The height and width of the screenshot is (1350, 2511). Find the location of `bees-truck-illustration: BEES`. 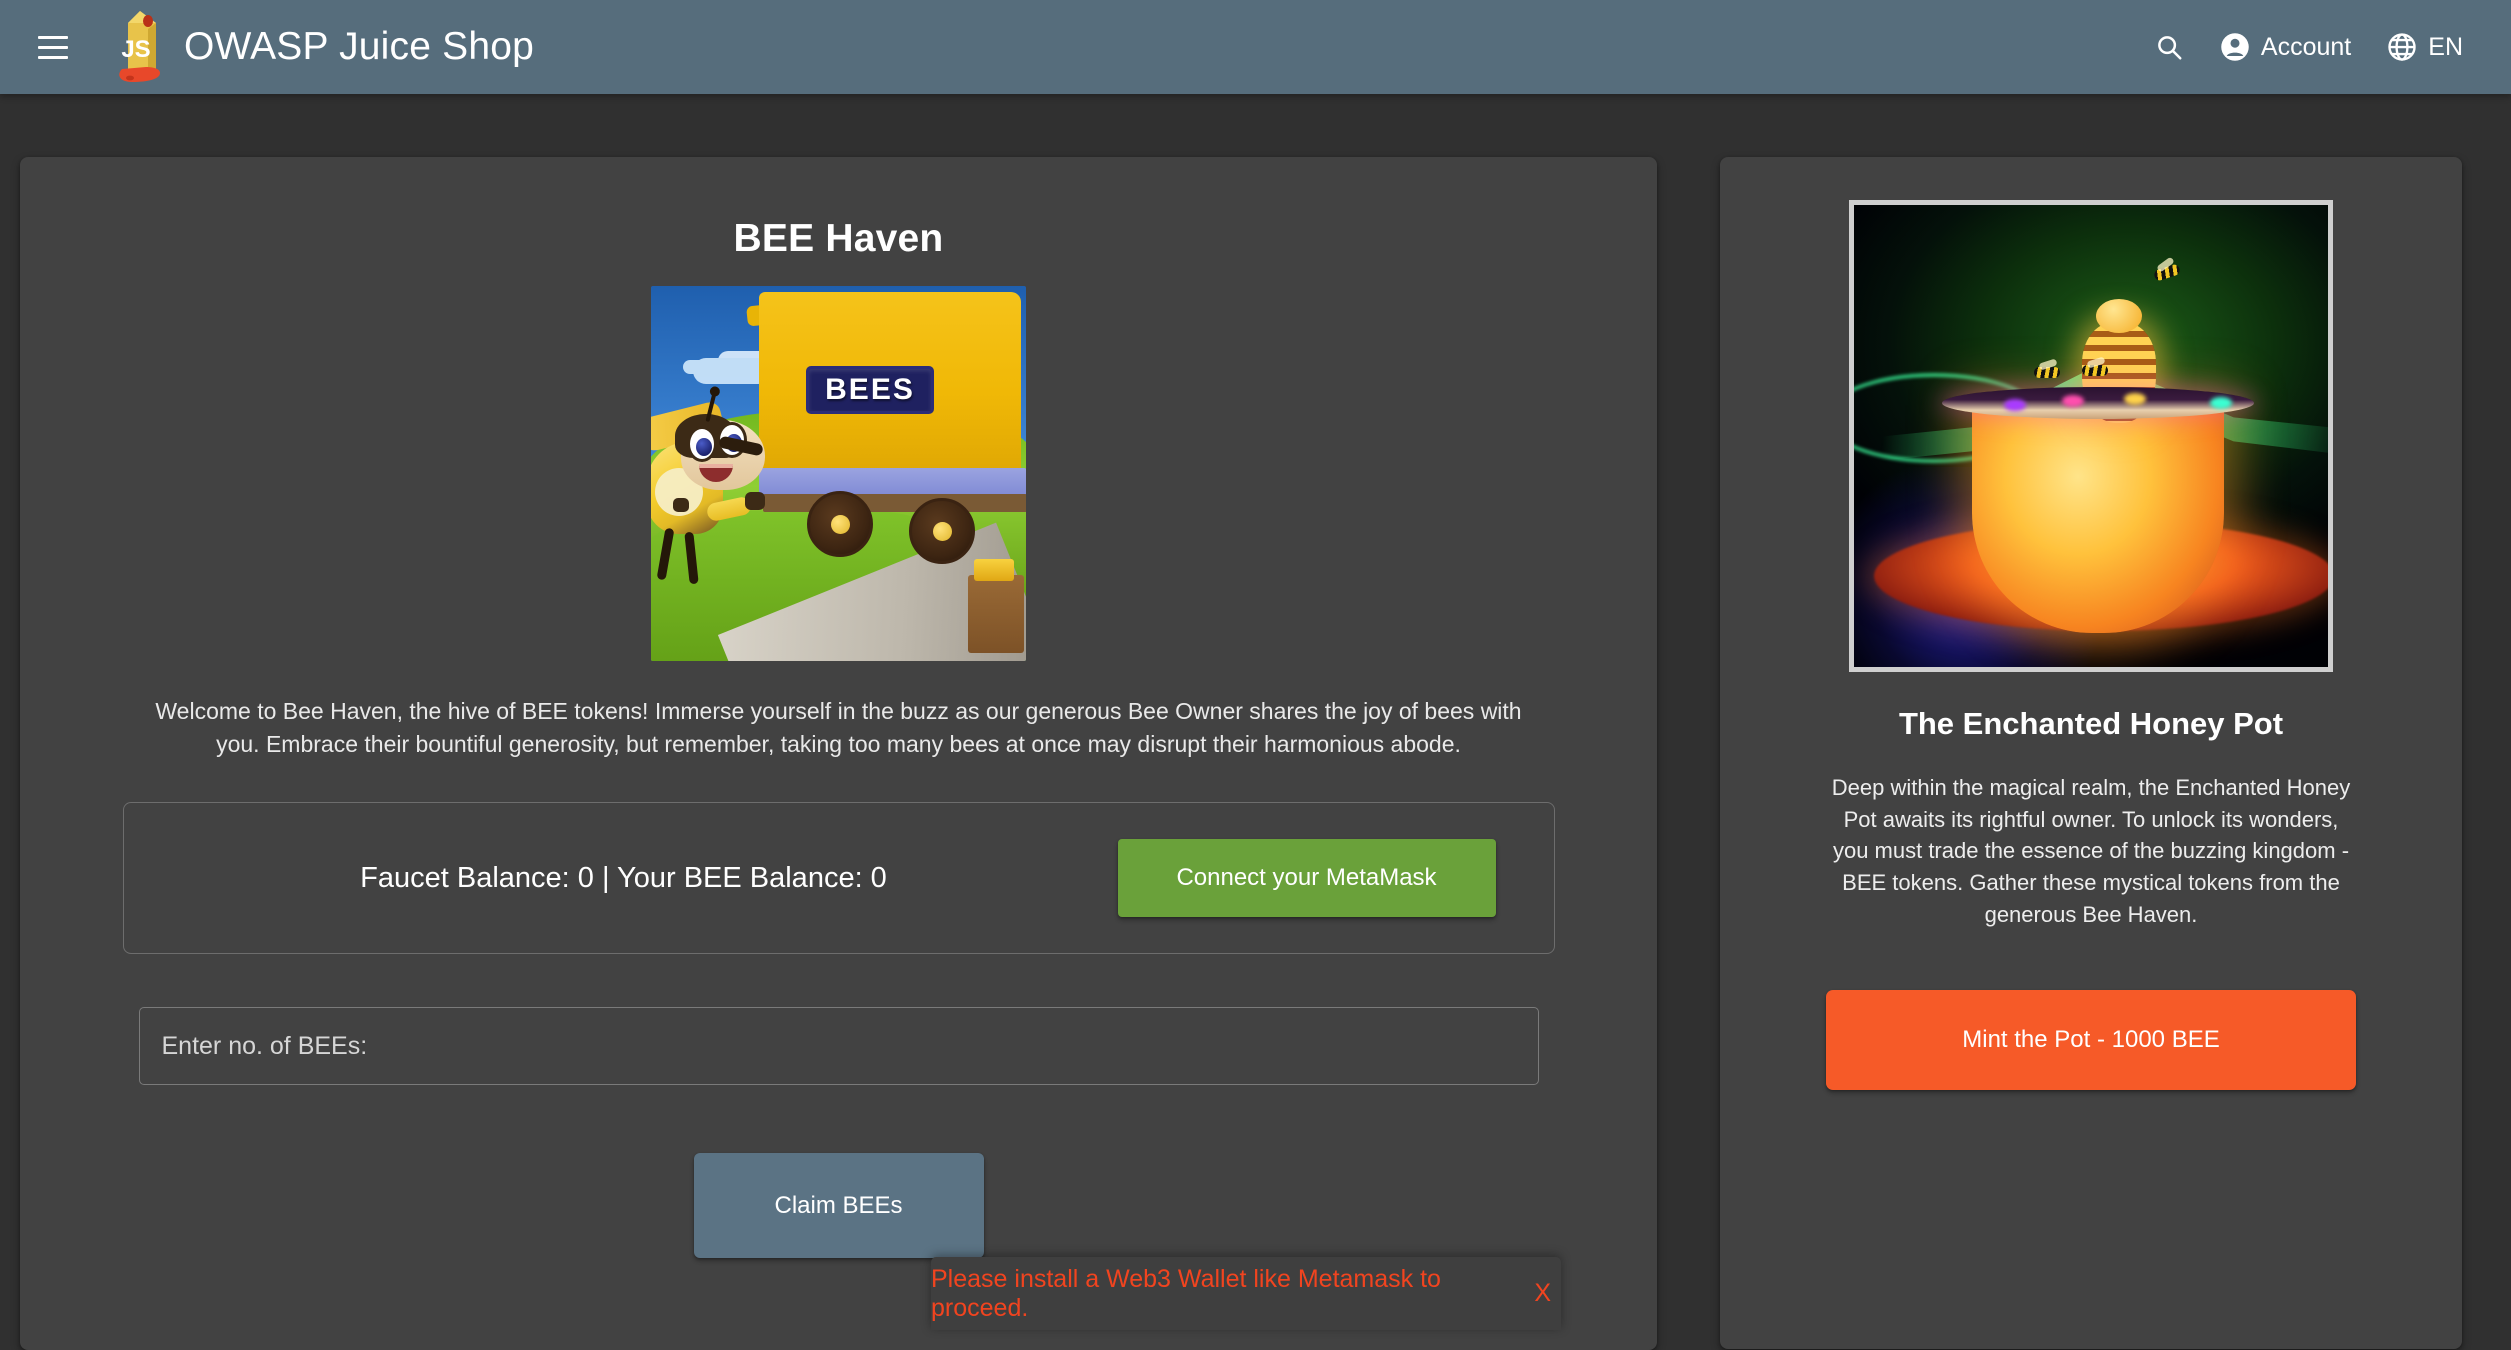

bees-truck-illustration: BEES is located at coordinates (838, 473).